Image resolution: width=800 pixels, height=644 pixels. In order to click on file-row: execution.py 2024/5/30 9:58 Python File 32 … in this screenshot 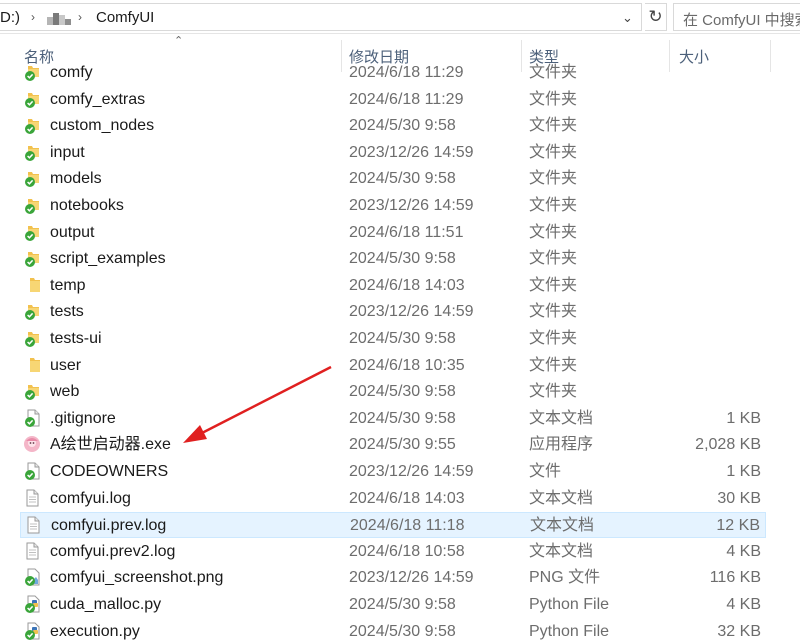, I will do `click(393, 631)`.